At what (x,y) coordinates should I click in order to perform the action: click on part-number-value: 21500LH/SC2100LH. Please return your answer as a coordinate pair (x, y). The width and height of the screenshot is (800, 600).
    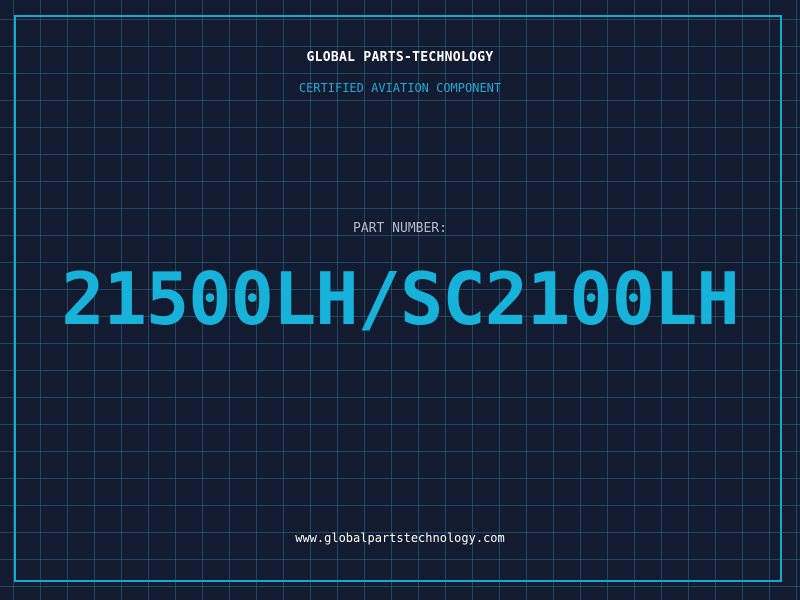
    Looking at the image, I should click on (400, 299).